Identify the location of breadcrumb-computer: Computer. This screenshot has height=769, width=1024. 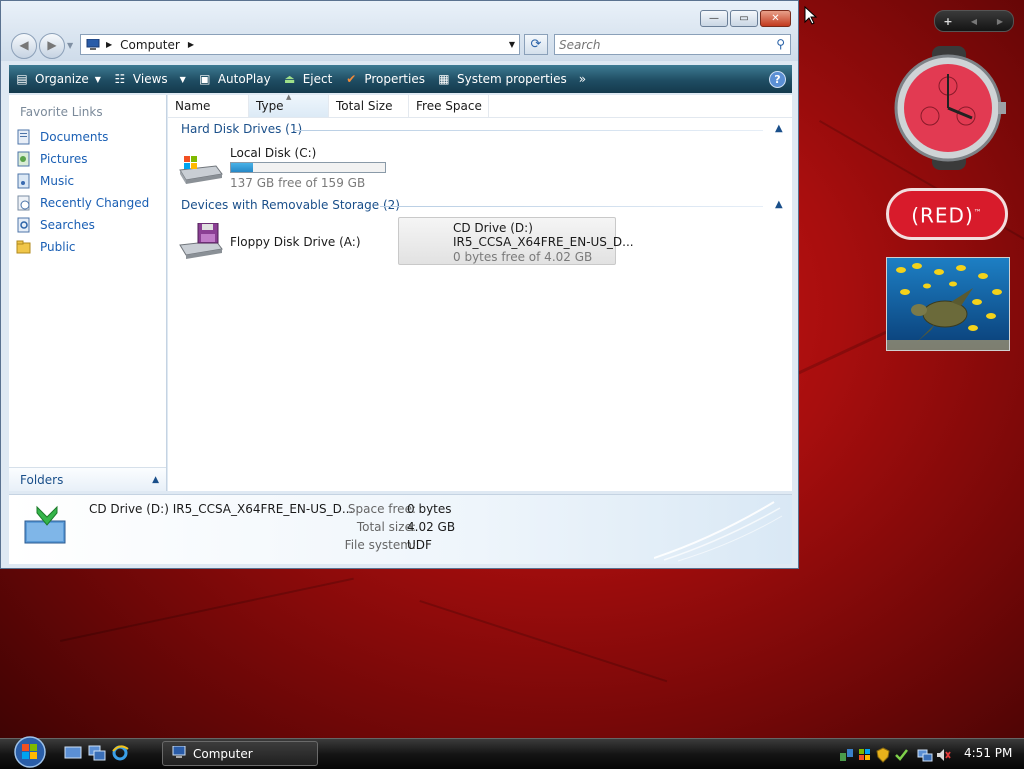
(150, 45).